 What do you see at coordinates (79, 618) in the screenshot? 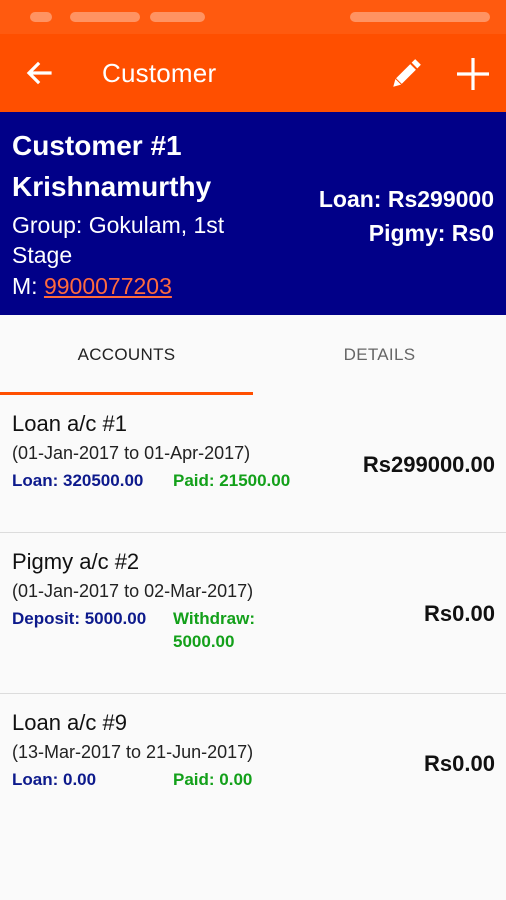
I see `account-deposit: Deposit: 5000.00` at bounding box center [79, 618].